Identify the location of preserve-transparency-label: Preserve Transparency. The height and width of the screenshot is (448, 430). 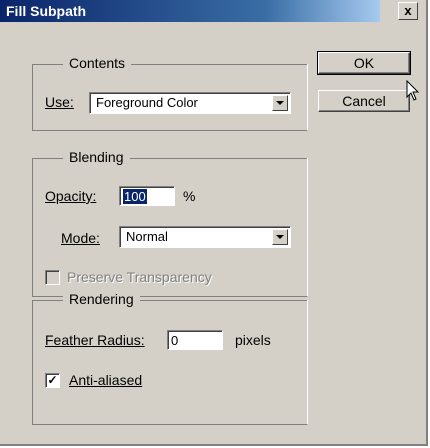
(139, 277).